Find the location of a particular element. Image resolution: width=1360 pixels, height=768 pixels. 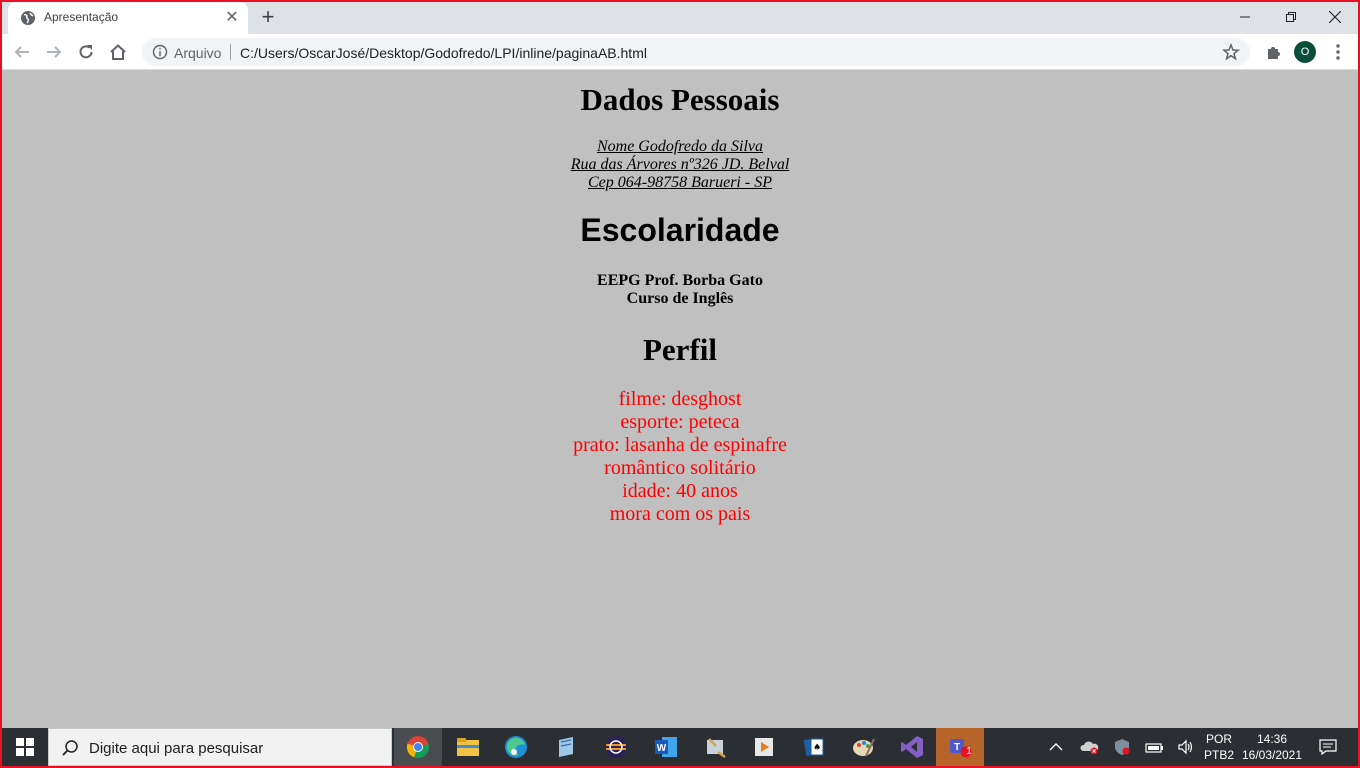

address-line: Cep 064-98758 Barueri - SP is located at coordinates (680, 182).